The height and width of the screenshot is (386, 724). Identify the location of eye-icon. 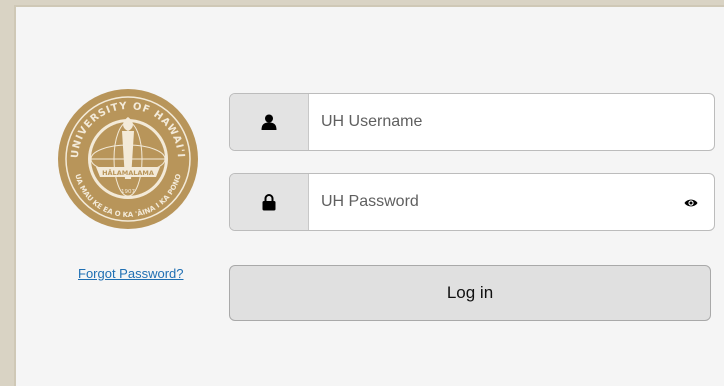
(691, 203).